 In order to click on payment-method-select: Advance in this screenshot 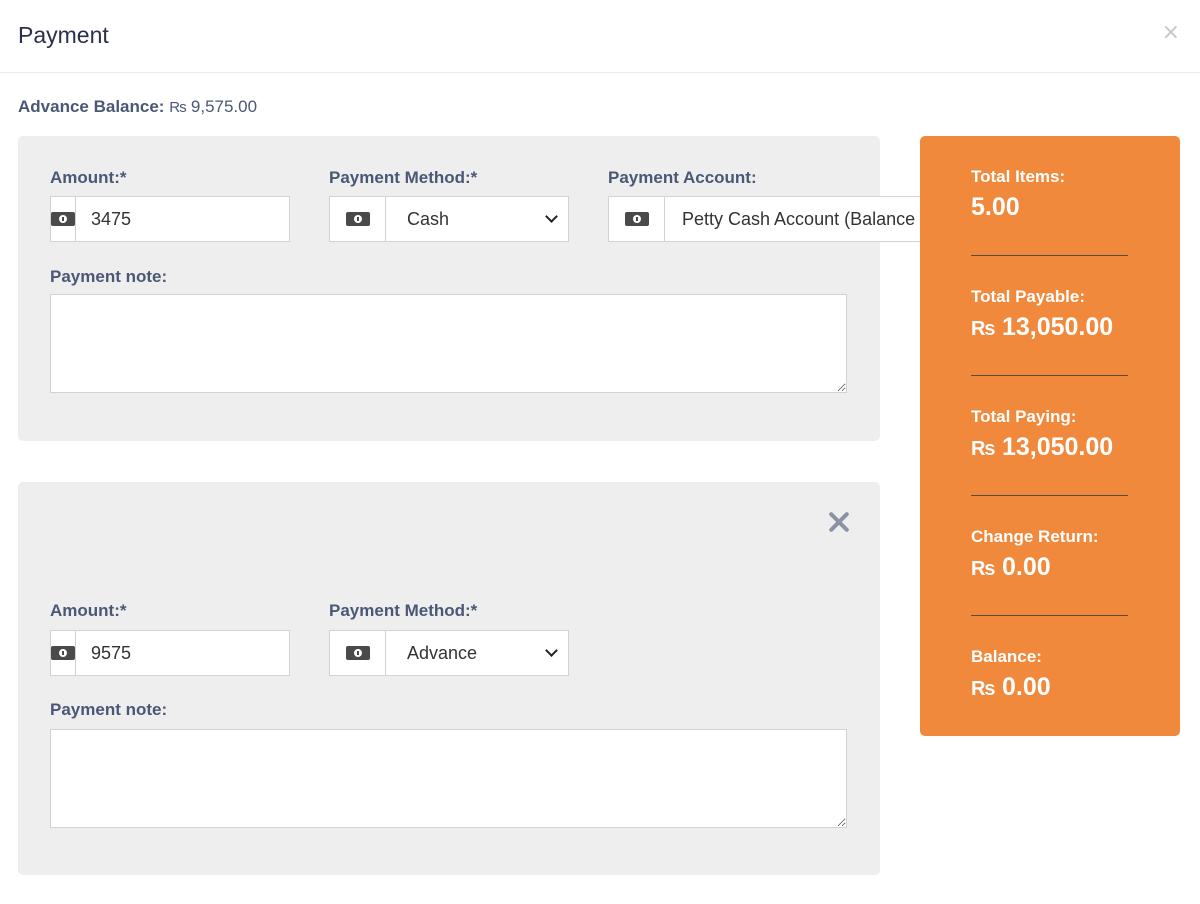, I will do `click(477, 653)`.